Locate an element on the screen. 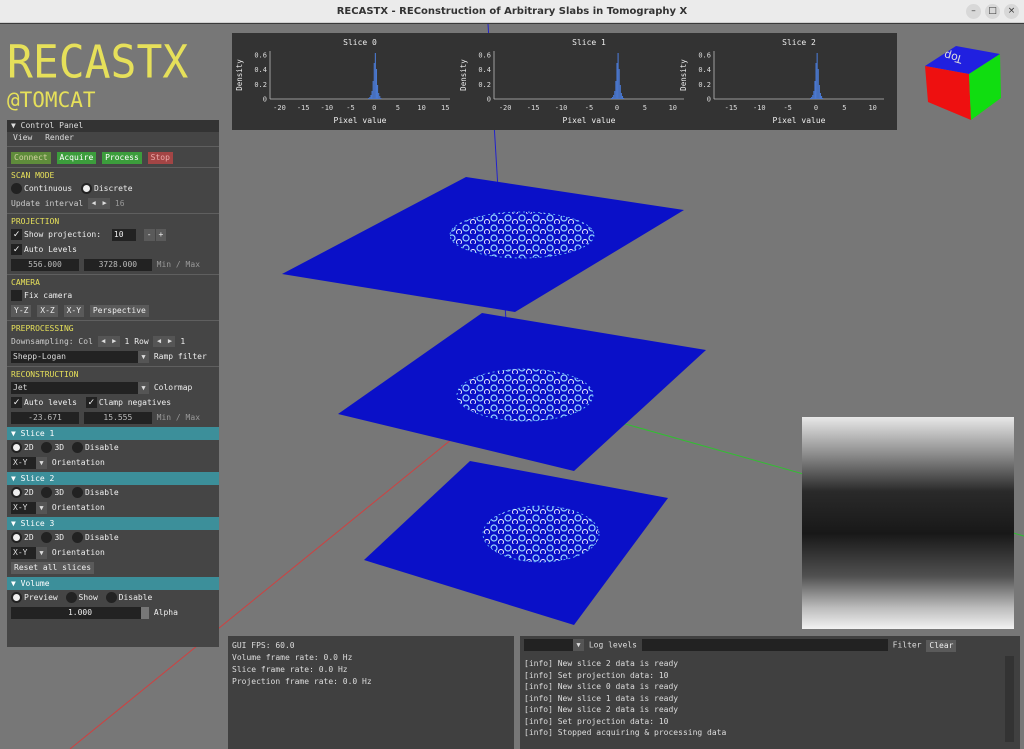 The width and height of the screenshot is (1024, 749). continuous-radio is located at coordinates (16, 188).